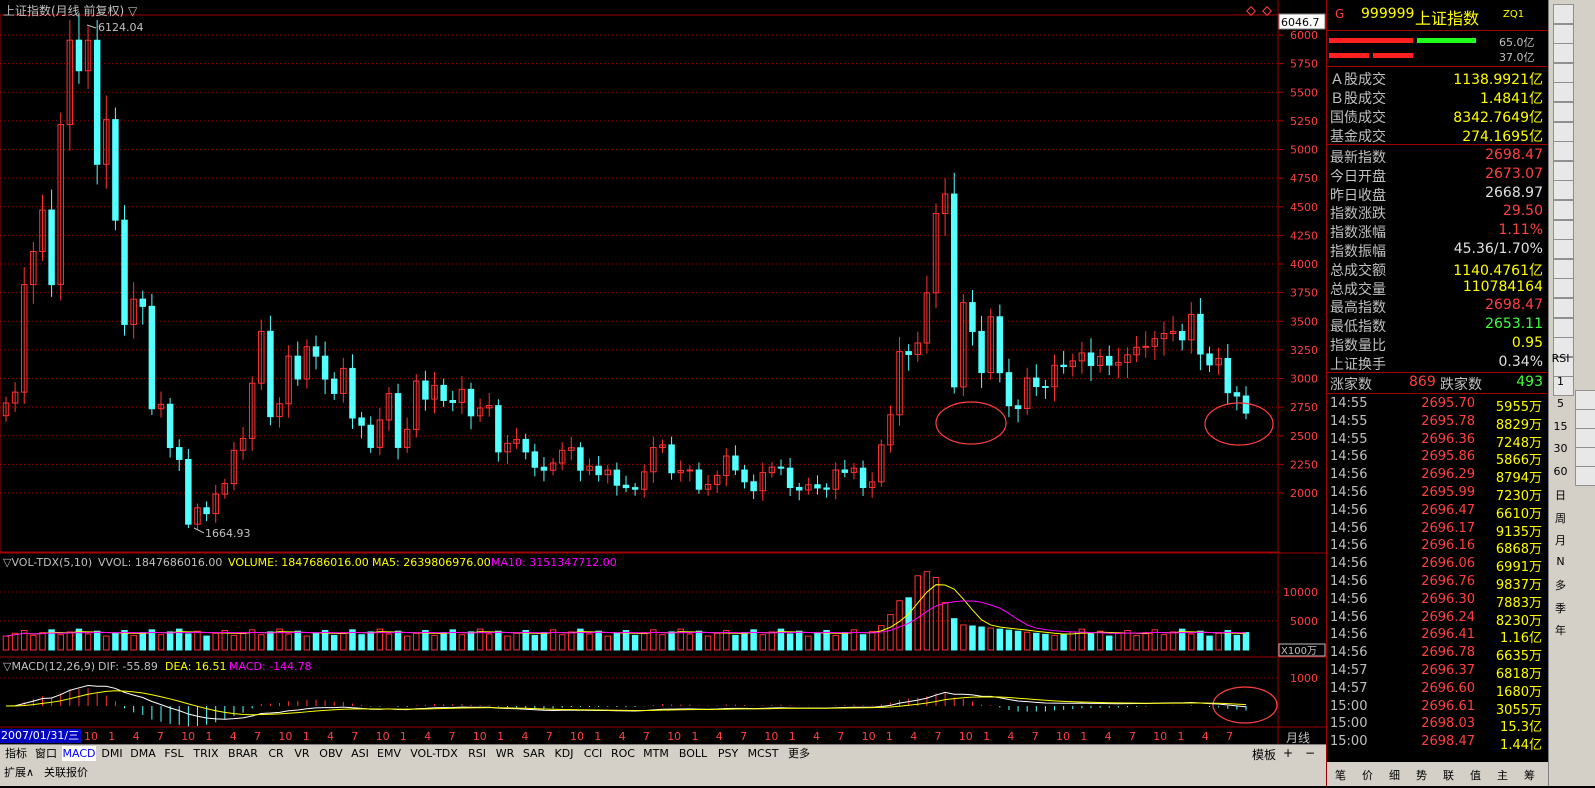  I want to click on indicator-tab: MACD, so click(79, 753).